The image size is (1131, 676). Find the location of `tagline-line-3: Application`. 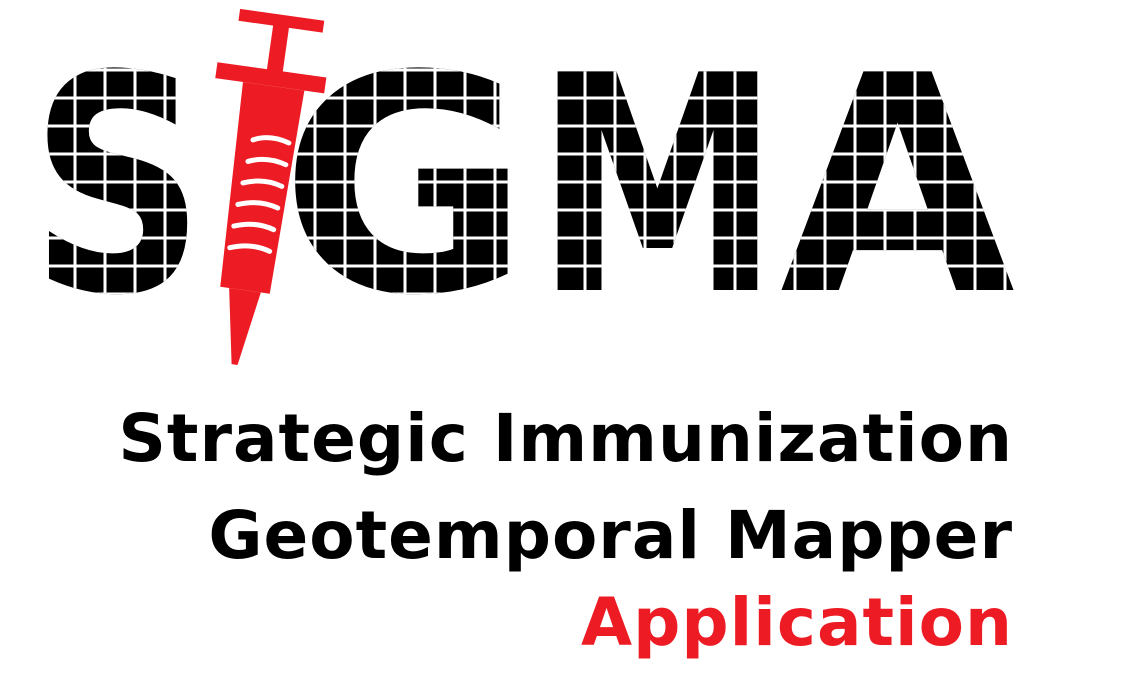

tagline-line-3: Application is located at coordinates (797, 622).